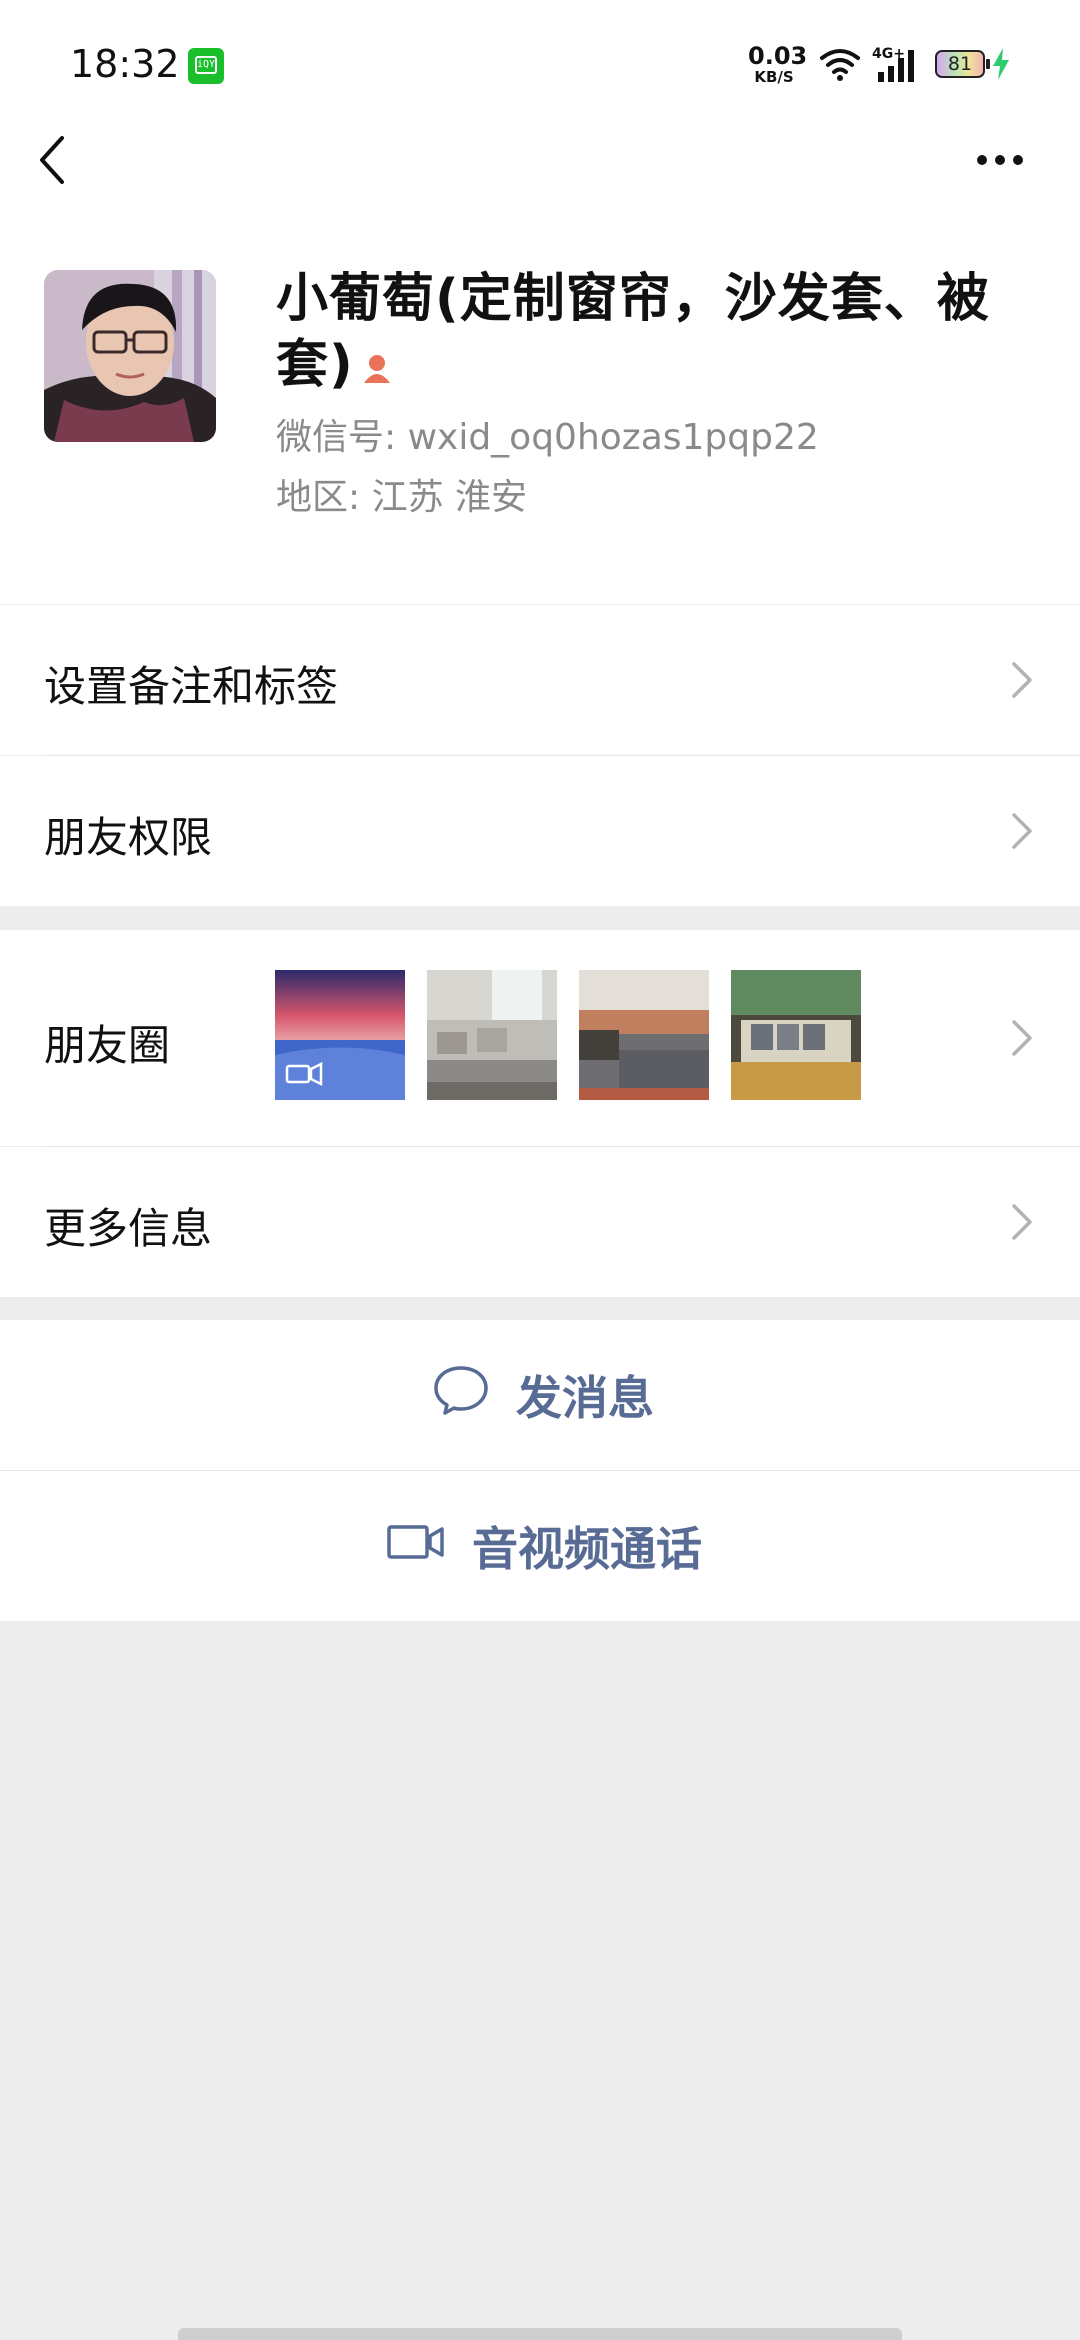 The width and height of the screenshot is (1080, 2340). Describe the element at coordinates (540, 680) in the screenshot. I see `remark-tags-cell: 设置备注和标签` at that location.